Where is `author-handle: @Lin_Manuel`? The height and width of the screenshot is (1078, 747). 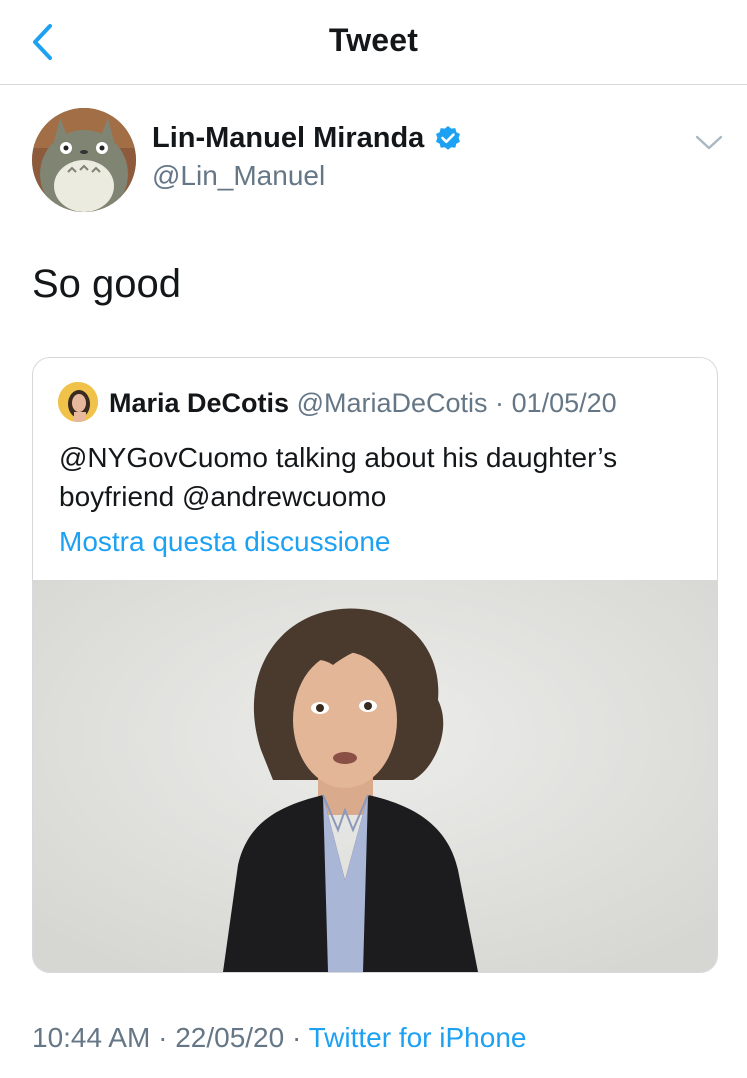 author-handle: @Lin_Manuel is located at coordinates (238, 176).